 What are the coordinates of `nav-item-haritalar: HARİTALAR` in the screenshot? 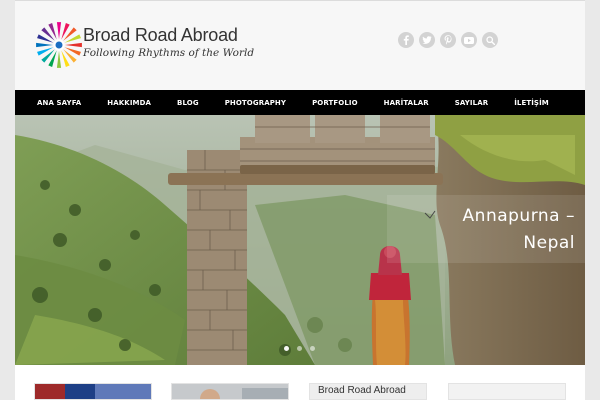 It's located at (406, 103).